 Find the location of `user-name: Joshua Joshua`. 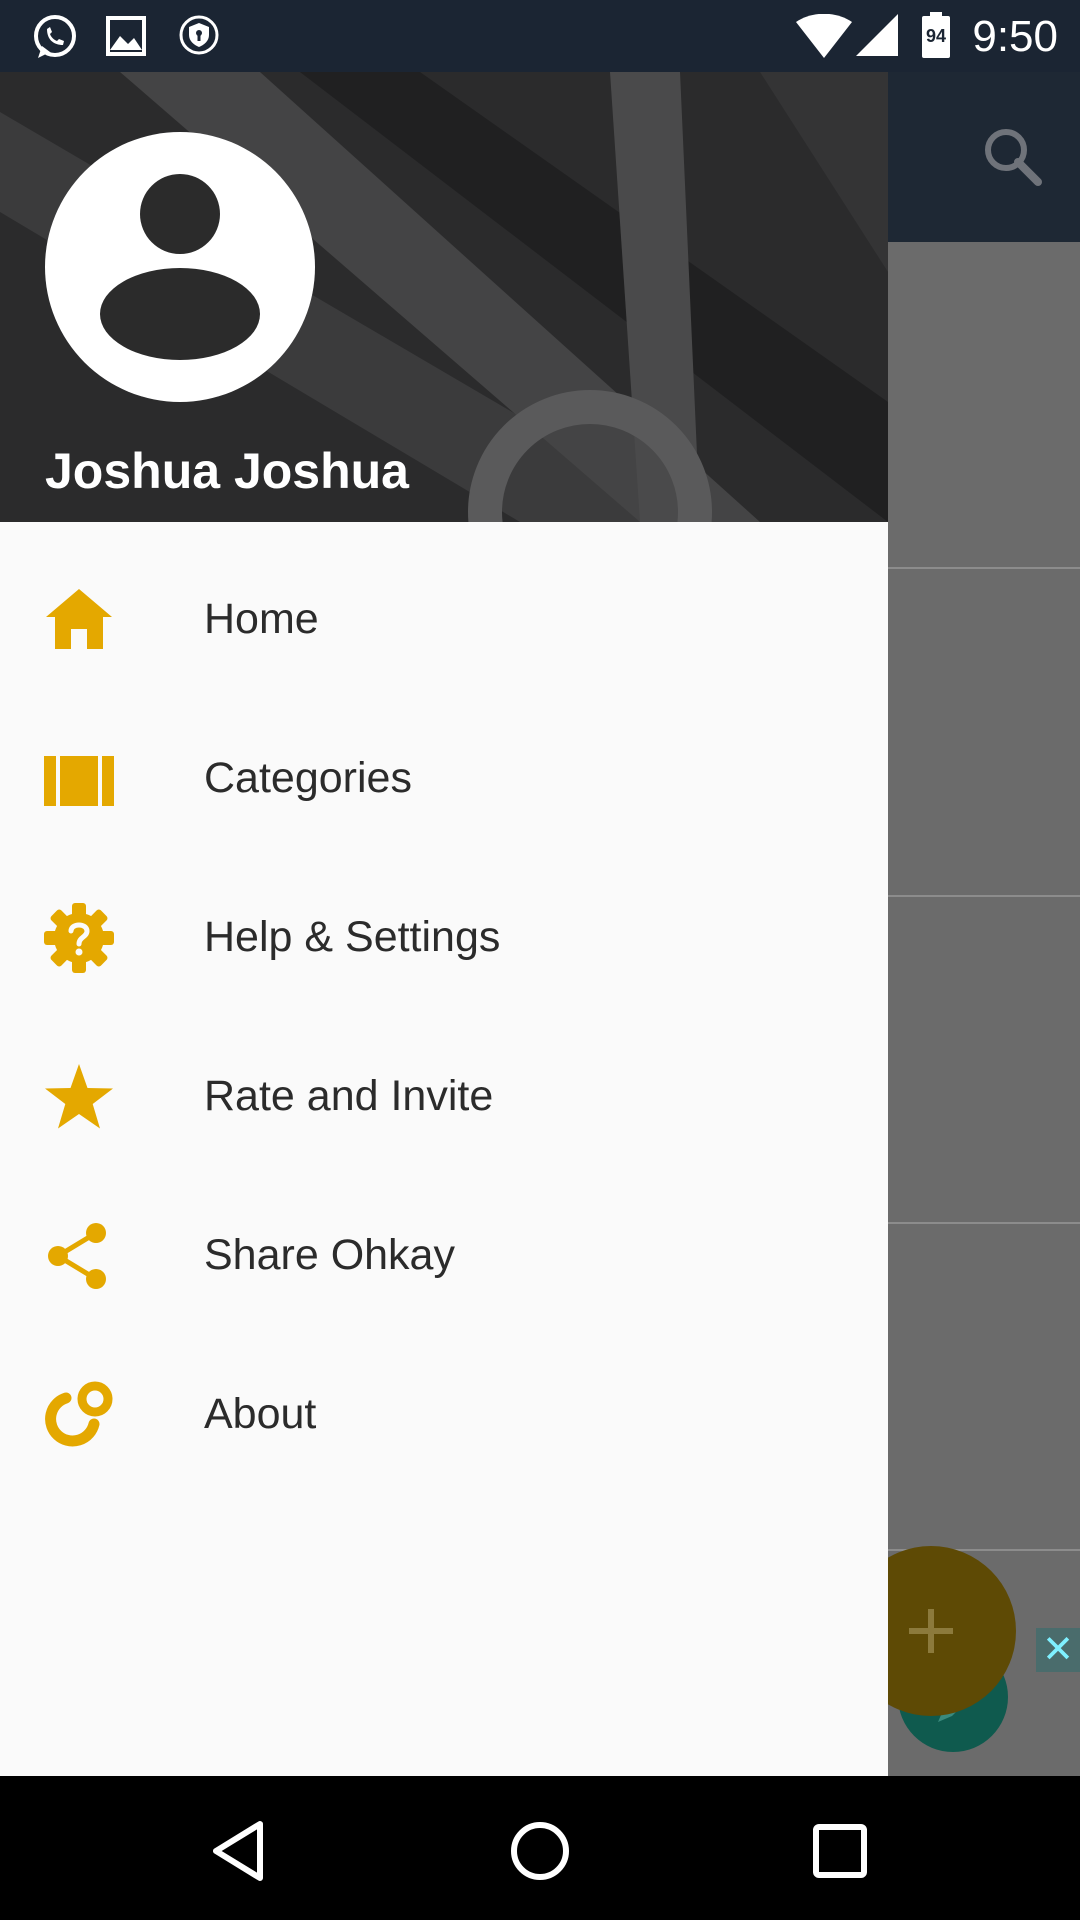

user-name: Joshua Joshua is located at coordinates (227, 471).